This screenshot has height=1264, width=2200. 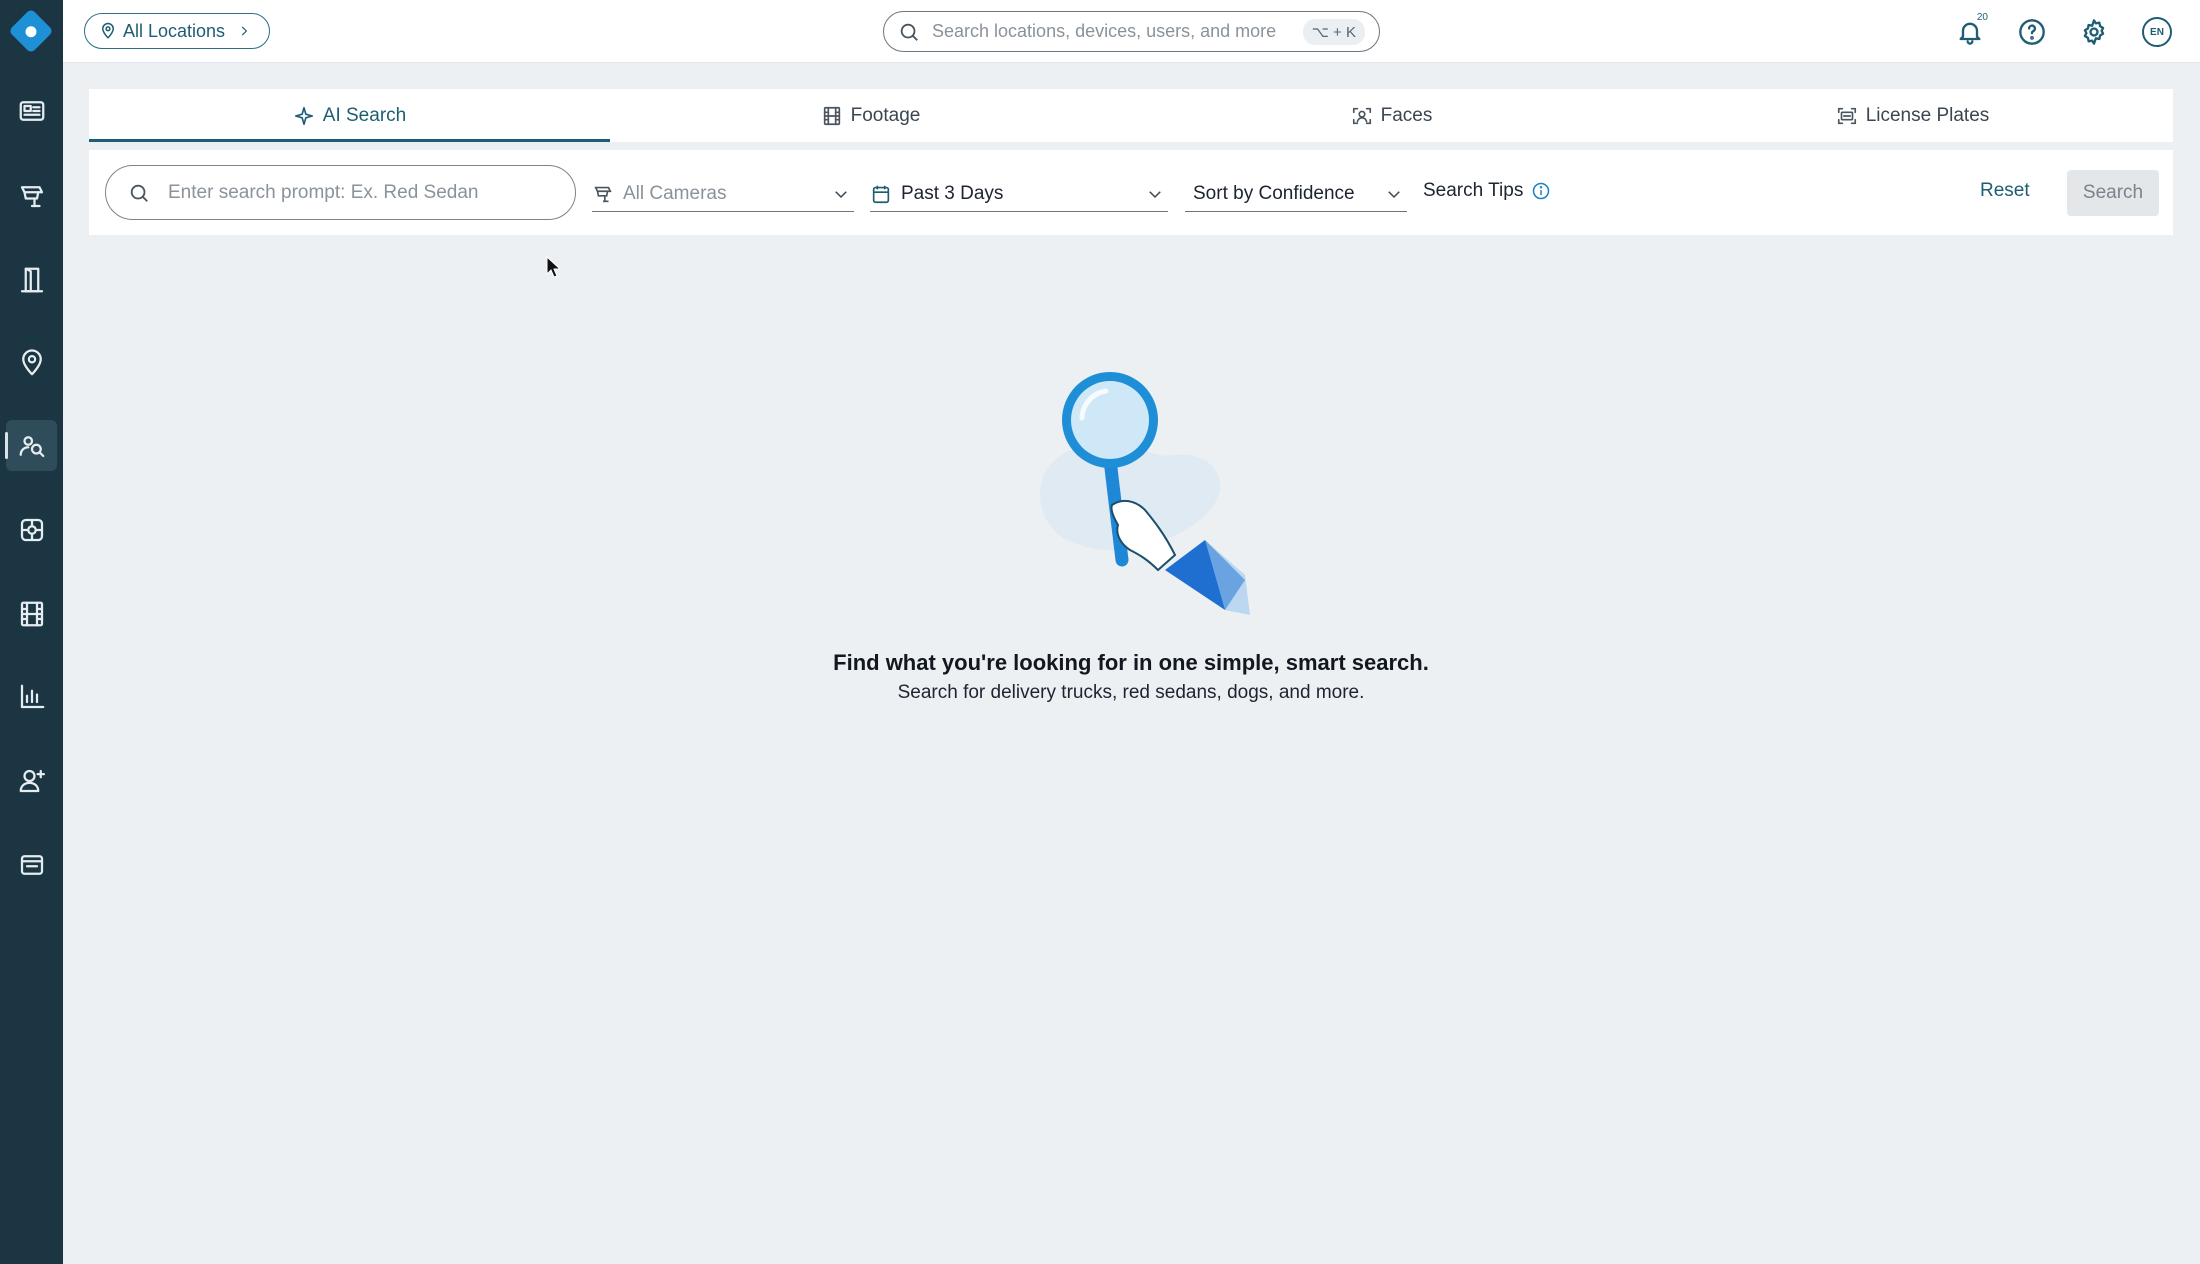 What do you see at coordinates (1846, 115) in the screenshot?
I see `license-plate-icon` at bounding box center [1846, 115].